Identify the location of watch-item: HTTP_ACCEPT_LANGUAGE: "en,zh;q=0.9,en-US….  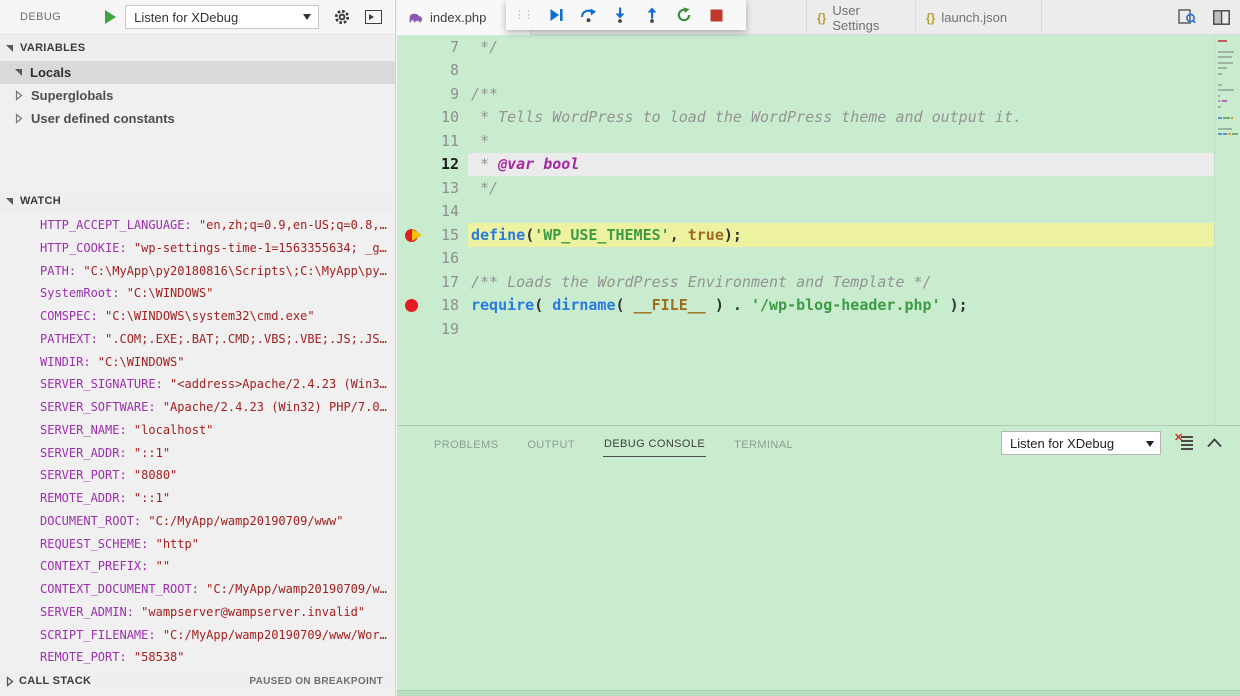
(197, 225).